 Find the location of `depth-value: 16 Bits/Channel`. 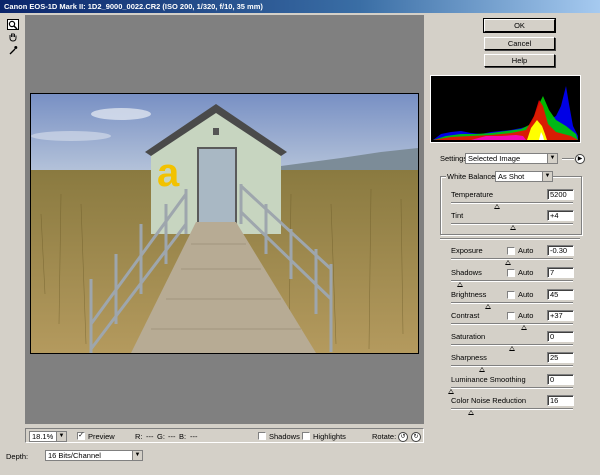

depth-value: 16 Bits/Channel is located at coordinates (74, 455).